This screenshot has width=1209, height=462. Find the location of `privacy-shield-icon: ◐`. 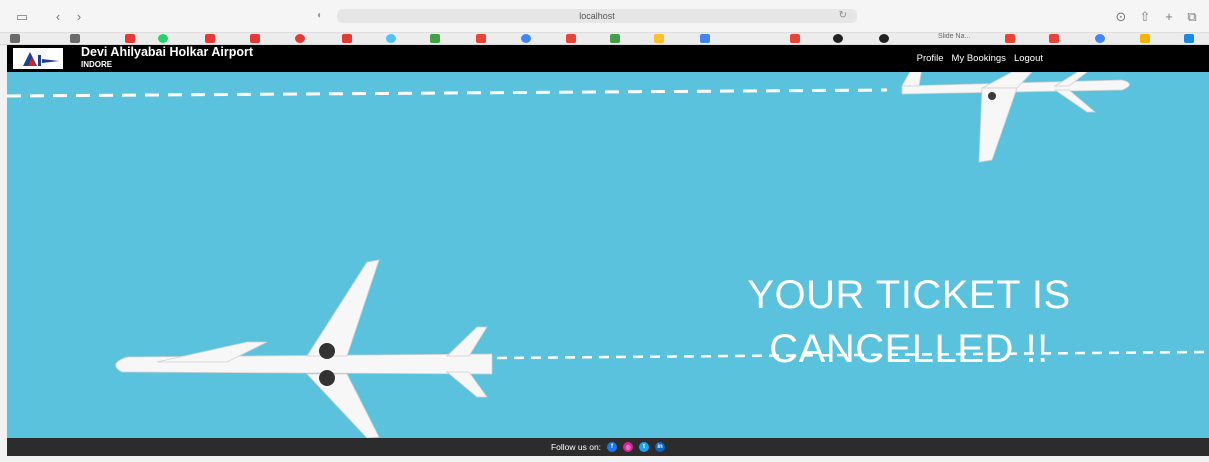

privacy-shield-icon: ◐ is located at coordinates (320, 15).